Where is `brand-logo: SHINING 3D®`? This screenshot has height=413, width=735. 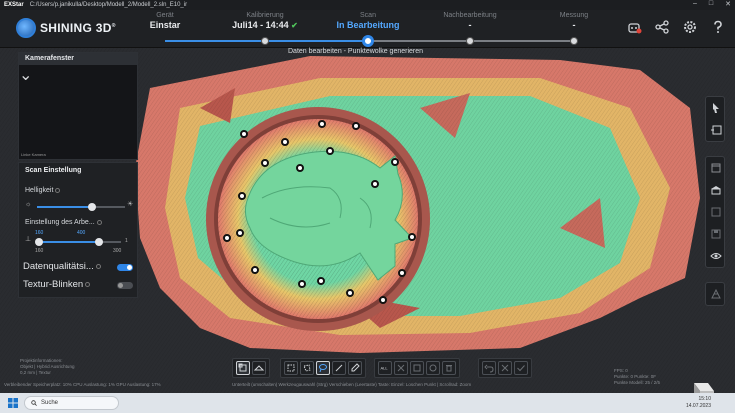 brand-logo: SHINING 3D® is located at coordinates (66, 28).